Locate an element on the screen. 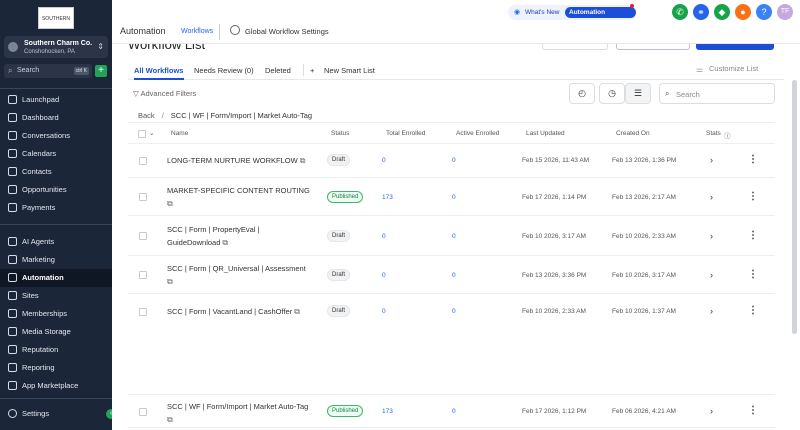 The image size is (800, 430). sidebar-item-automation: Automation is located at coordinates (56, 278).